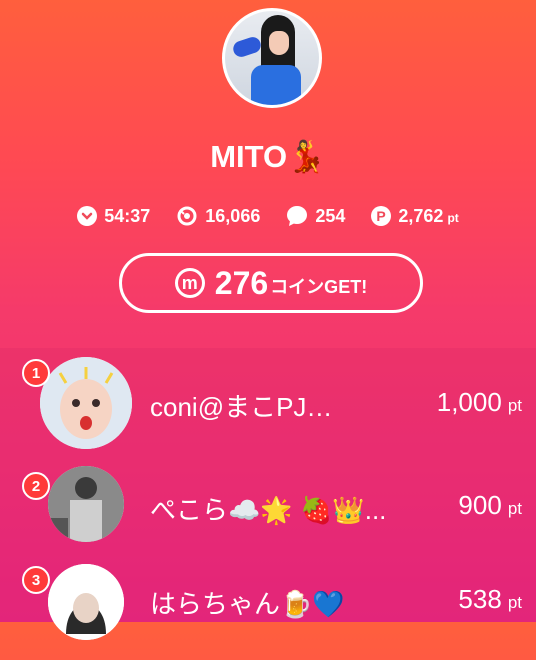  What do you see at coordinates (469, 402) in the screenshot?
I see `user-points-value: 1,000` at bounding box center [469, 402].